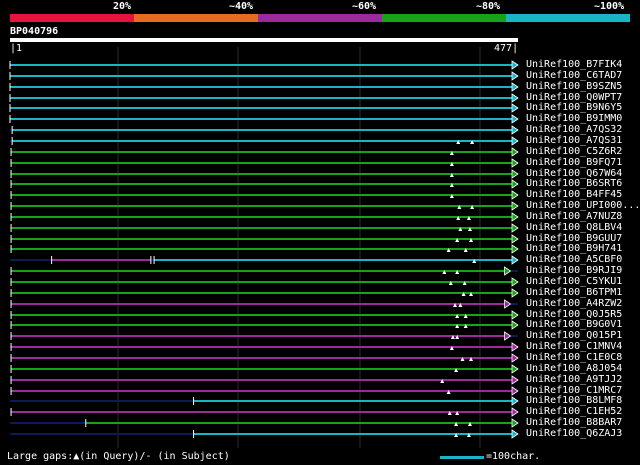  I want to click on hit-label: UniRef100_B9H741, so click(574, 248).